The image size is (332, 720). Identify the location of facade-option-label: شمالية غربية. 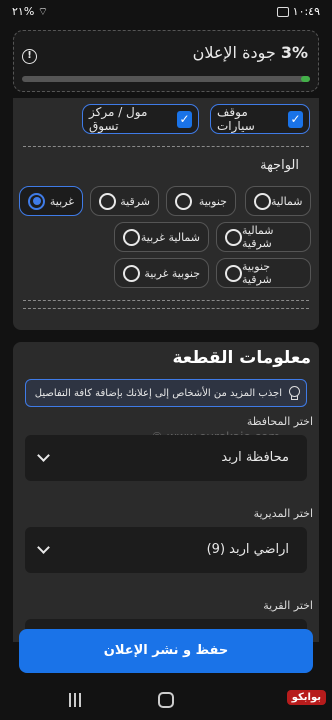
(170, 237).